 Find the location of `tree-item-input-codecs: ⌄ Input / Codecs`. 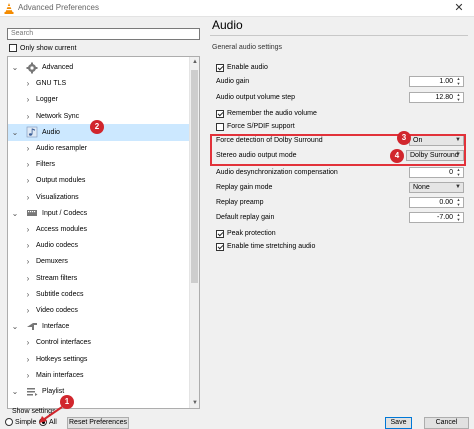

tree-item-input-codecs: ⌄ Input / Codecs is located at coordinates (99, 213).